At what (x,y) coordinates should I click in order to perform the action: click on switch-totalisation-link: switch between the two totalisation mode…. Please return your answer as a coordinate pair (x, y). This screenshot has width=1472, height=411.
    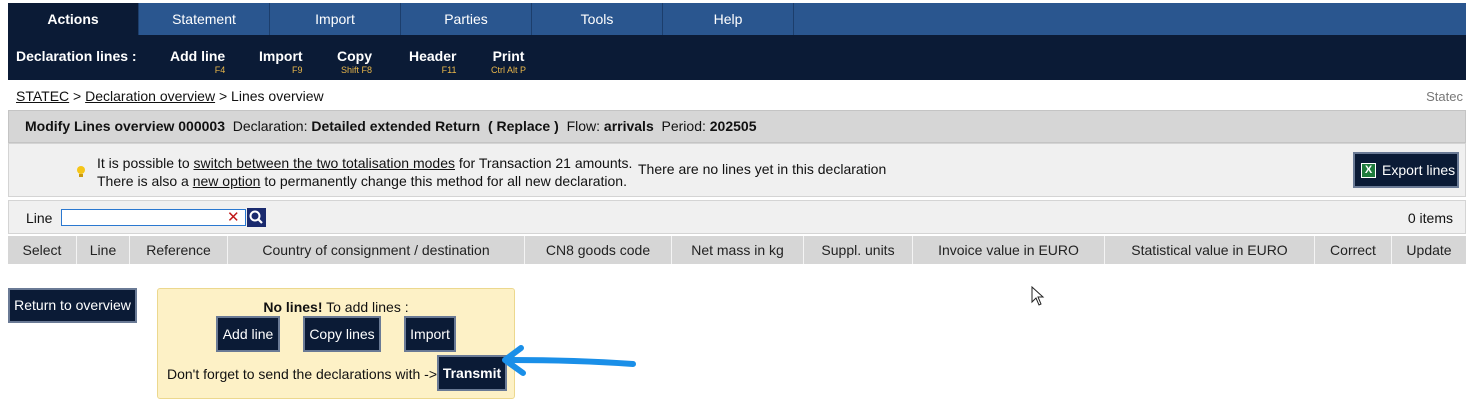
    Looking at the image, I should click on (324, 163).